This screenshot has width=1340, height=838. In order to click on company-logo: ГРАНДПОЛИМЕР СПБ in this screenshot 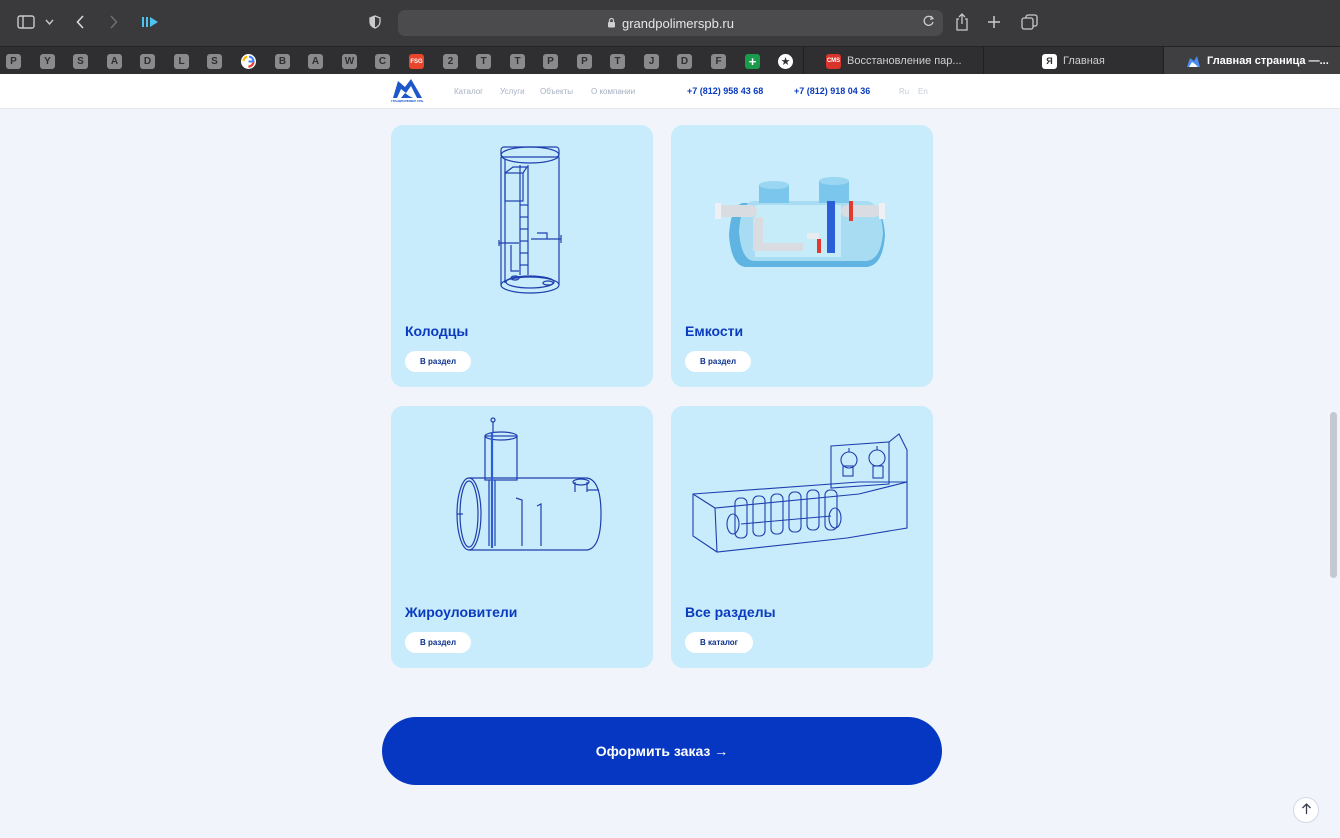, I will do `click(408, 91)`.